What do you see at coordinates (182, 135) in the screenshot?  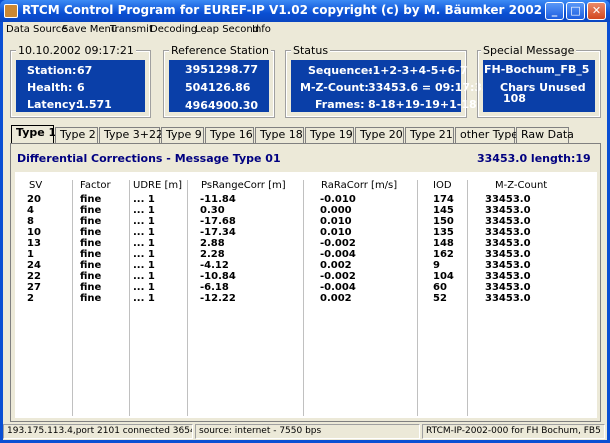 I see `tab-type-9: Type 9` at bounding box center [182, 135].